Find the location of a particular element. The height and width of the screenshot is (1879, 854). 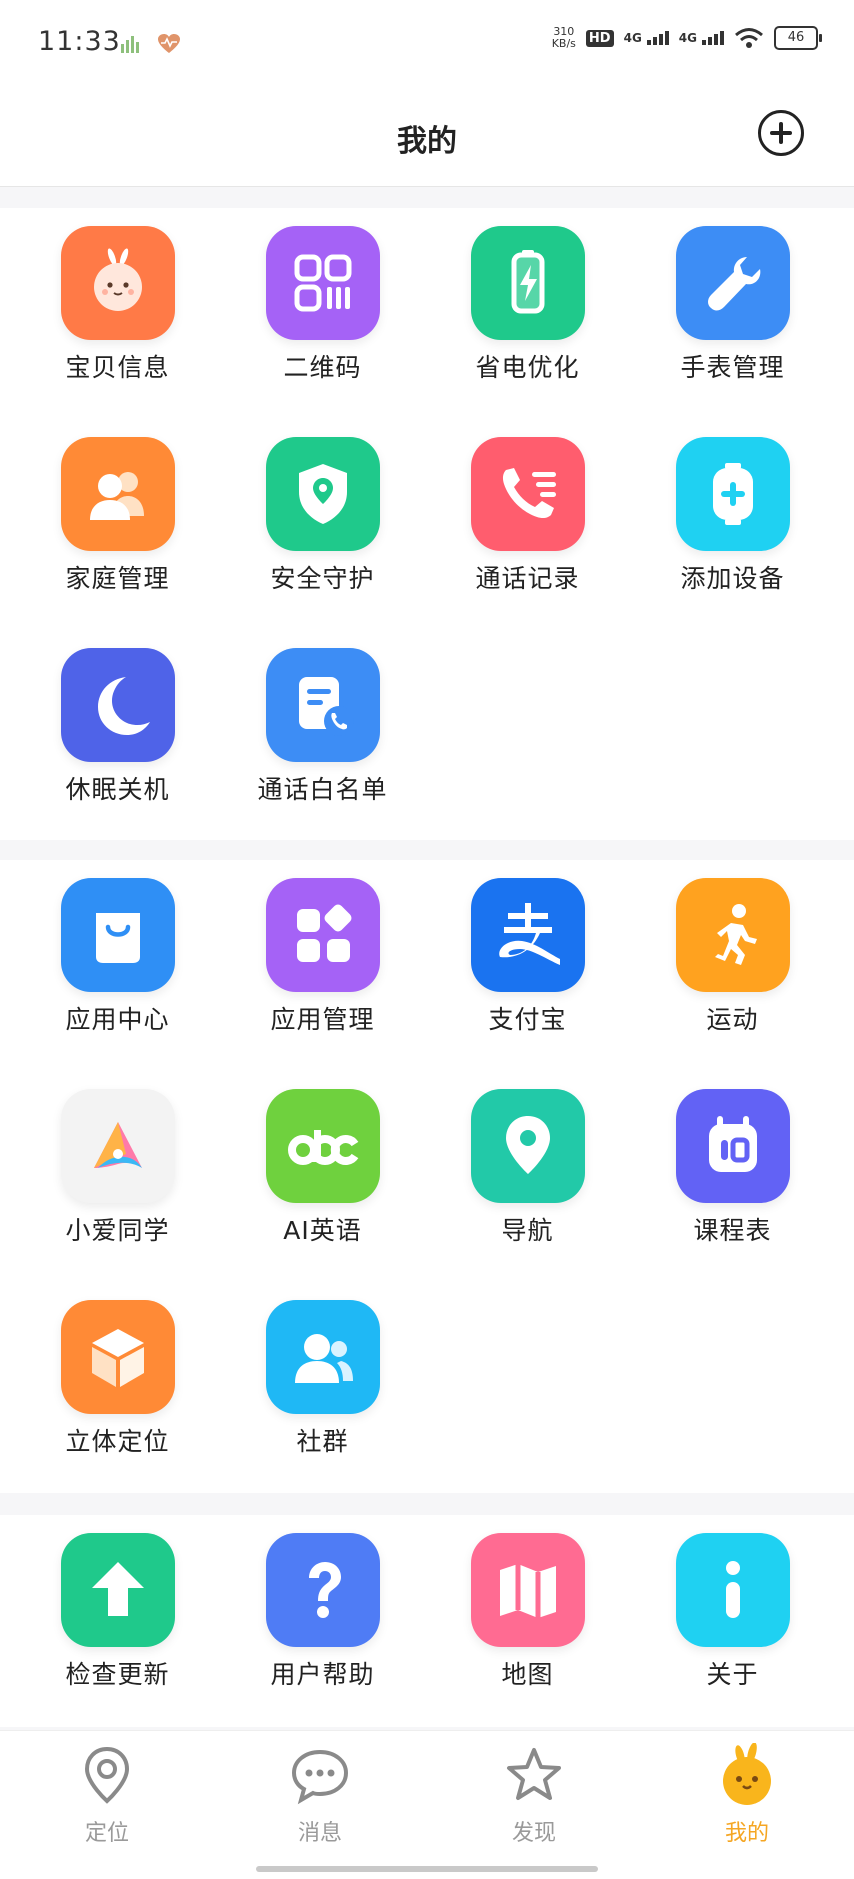

tile-add-device: 添加设备 is located at coordinates (732, 524).